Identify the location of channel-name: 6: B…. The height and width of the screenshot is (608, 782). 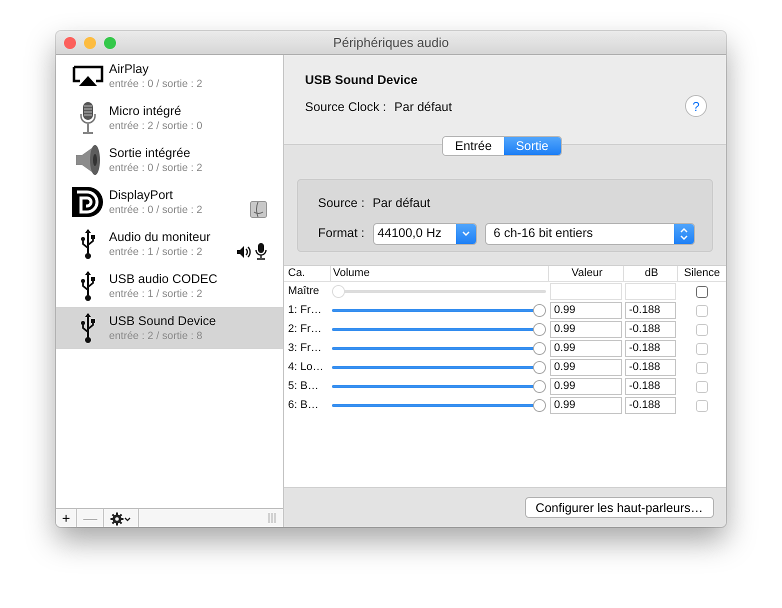
(303, 406).